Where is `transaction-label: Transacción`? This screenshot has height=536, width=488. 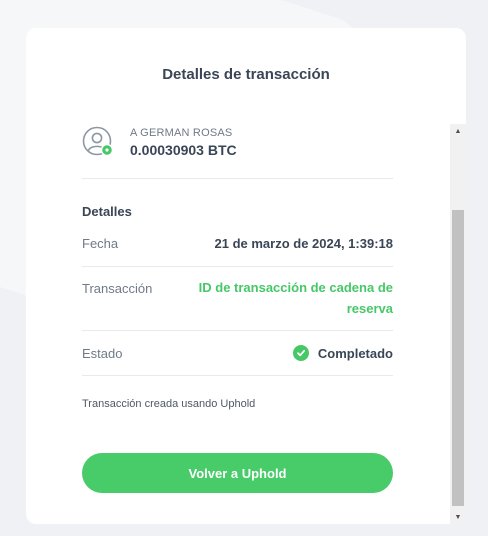 transaction-label: Transacción is located at coordinates (117, 288).